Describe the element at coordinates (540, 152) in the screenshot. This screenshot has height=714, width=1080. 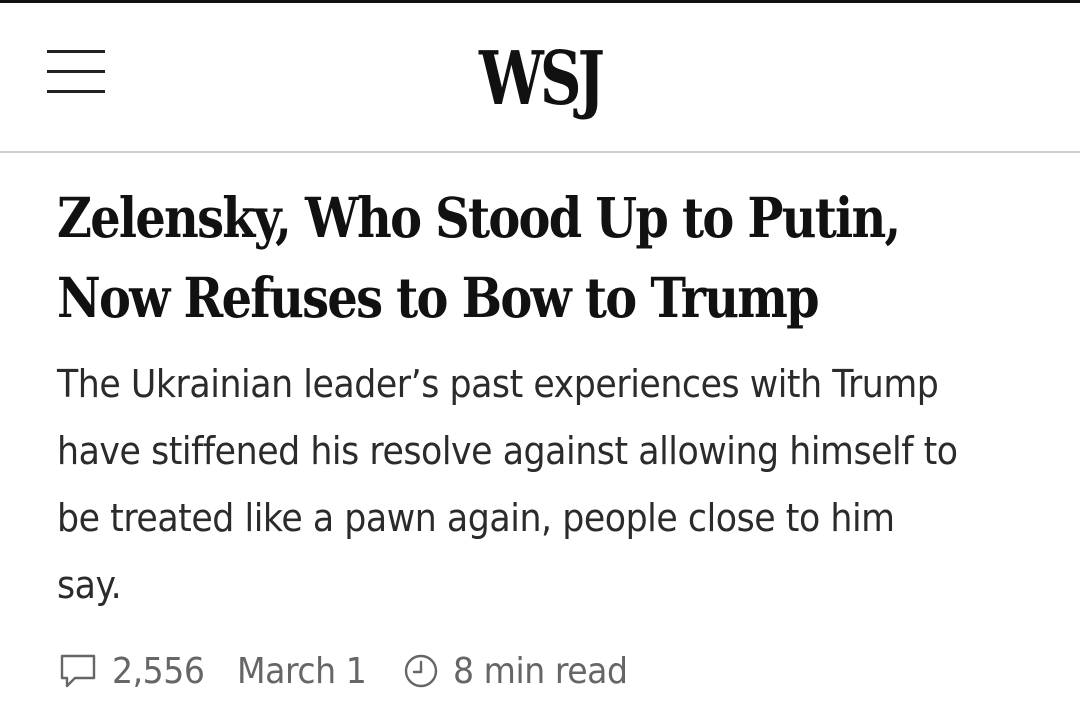
I see `header-divider` at that location.